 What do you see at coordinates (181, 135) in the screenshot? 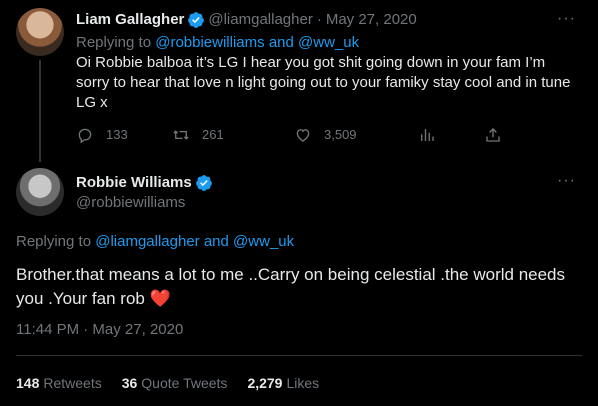
I see `retweet-icon` at bounding box center [181, 135].